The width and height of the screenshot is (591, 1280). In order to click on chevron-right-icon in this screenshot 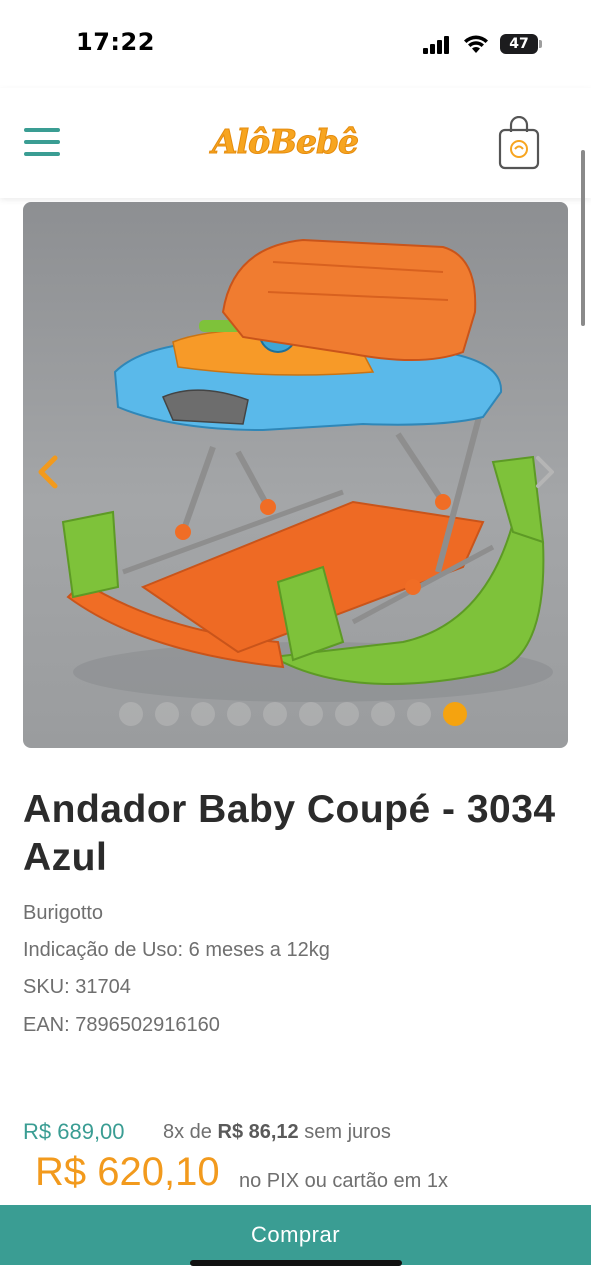, I will do `click(545, 472)`.